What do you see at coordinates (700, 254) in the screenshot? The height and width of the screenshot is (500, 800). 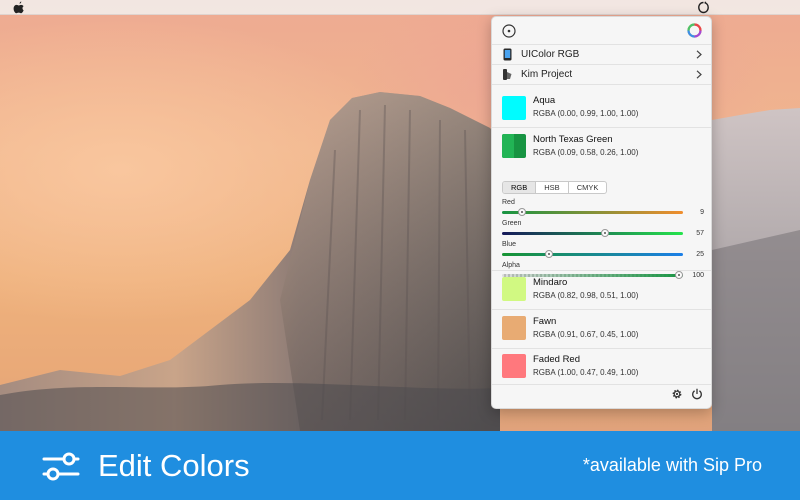 I see `slider-value-blue: 25` at bounding box center [700, 254].